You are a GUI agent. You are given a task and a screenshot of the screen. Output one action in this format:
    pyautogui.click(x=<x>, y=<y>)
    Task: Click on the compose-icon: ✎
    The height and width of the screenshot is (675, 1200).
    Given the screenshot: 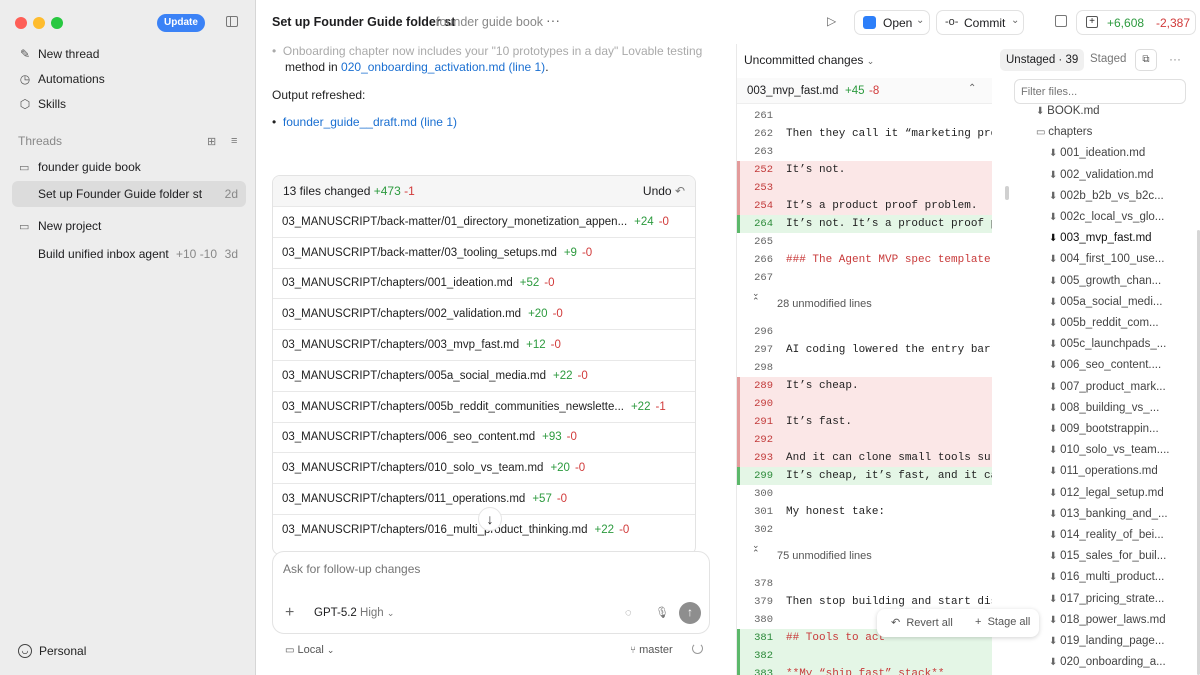 What is the action you would take?
    pyautogui.click(x=25, y=54)
    